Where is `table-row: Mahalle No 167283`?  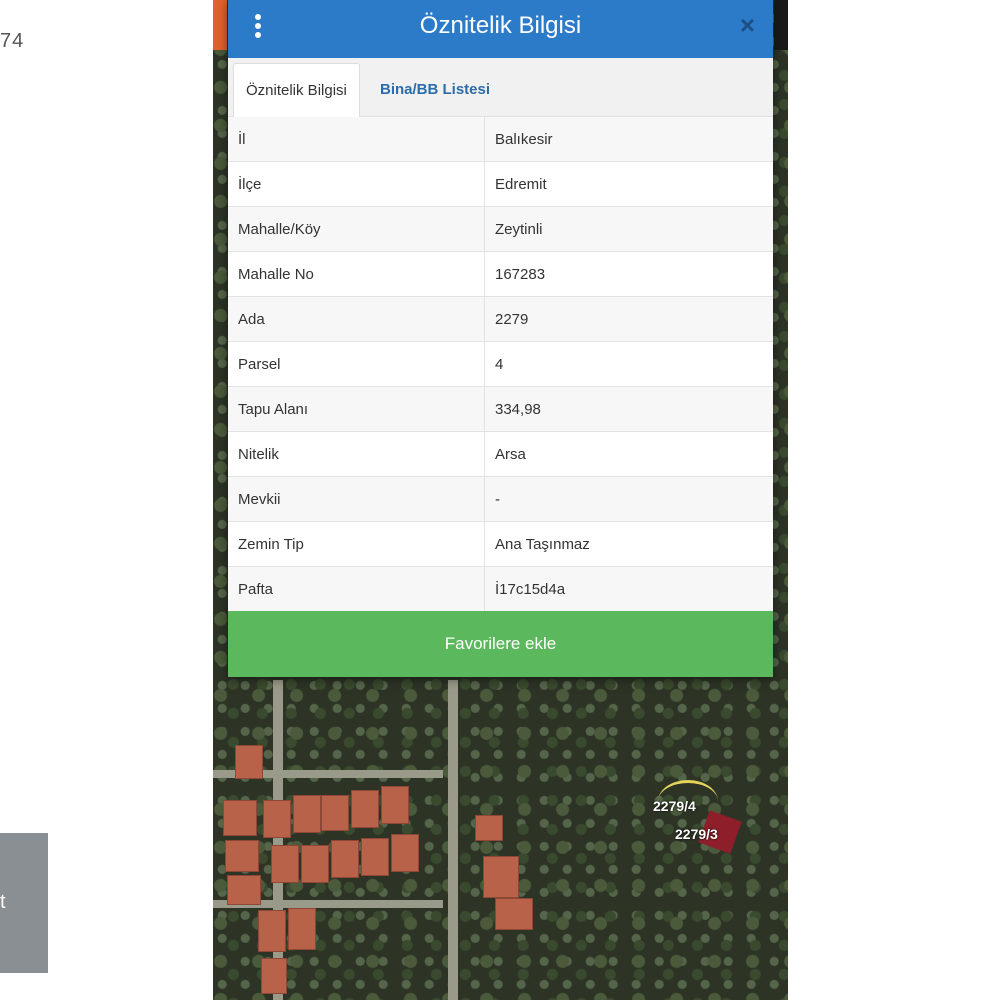 table-row: Mahalle No 167283 is located at coordinates (500, 274).